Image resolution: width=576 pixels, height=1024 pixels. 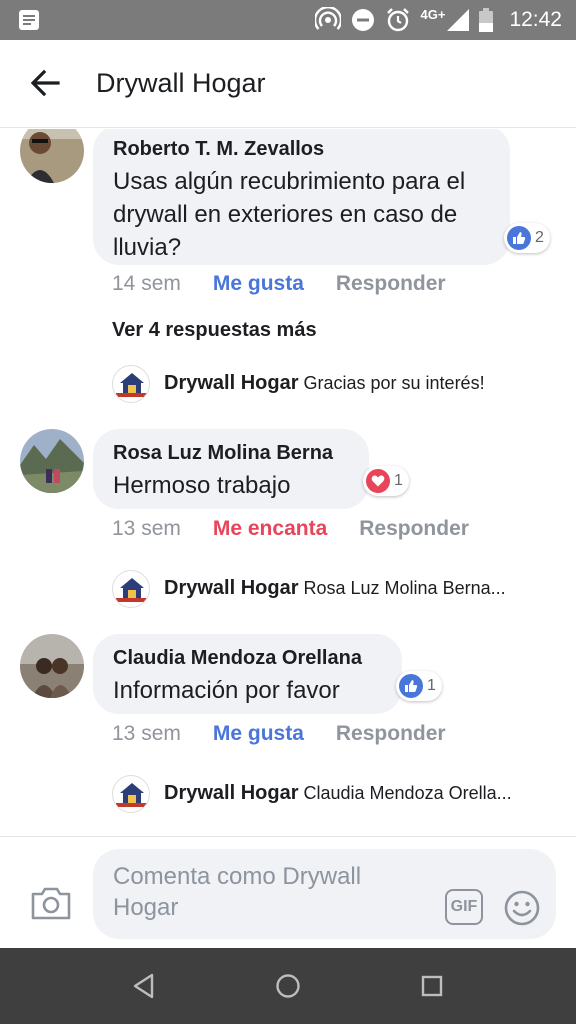 I want to click on comment-actions: 14 sem Me gusta Responder, so click(x=279, y=284).